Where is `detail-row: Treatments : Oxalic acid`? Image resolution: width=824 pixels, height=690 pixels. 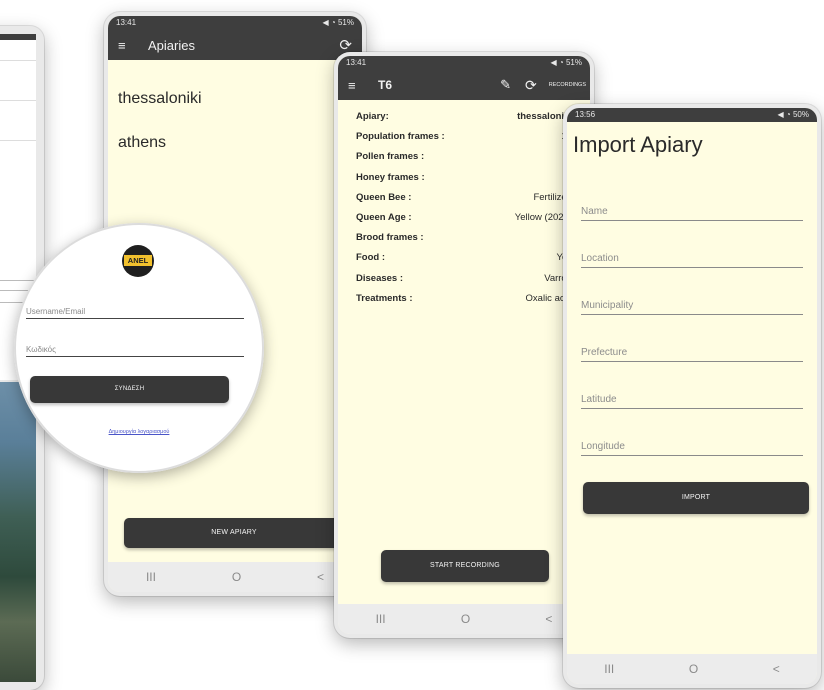 detail-row: Treatments : Oxalic acid is located at coordinates (464, 298).